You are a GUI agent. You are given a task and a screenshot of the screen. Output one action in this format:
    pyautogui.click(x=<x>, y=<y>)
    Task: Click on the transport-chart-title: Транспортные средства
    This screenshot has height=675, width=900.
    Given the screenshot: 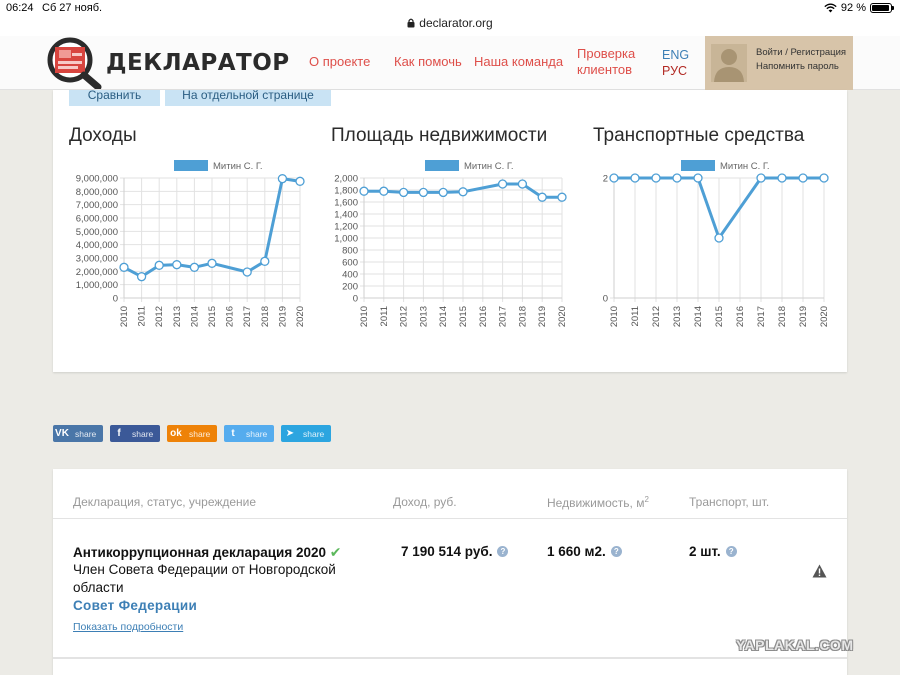 What is the action you would take?
    pyautogui.click(x=699, y=135)
    